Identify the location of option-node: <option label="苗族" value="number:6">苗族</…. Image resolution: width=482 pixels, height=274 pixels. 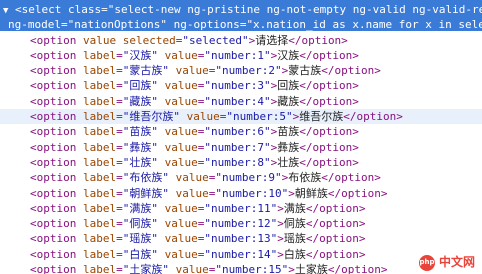
(241, 131).